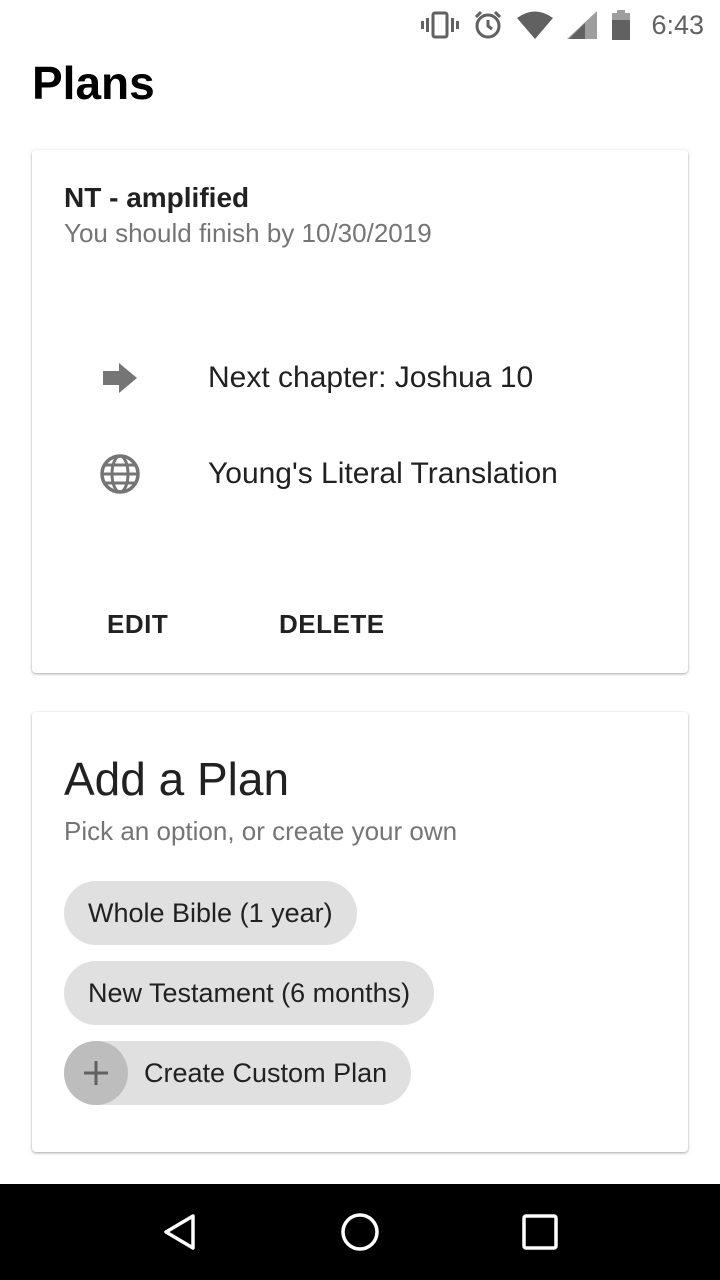 This screenshot has height=1280, width=720. What do you see at coordinates (371, 377) in the screenshot?
I see `next-chapter-label: Next chapter: Joshua 10` at bounding box center [371, 377].